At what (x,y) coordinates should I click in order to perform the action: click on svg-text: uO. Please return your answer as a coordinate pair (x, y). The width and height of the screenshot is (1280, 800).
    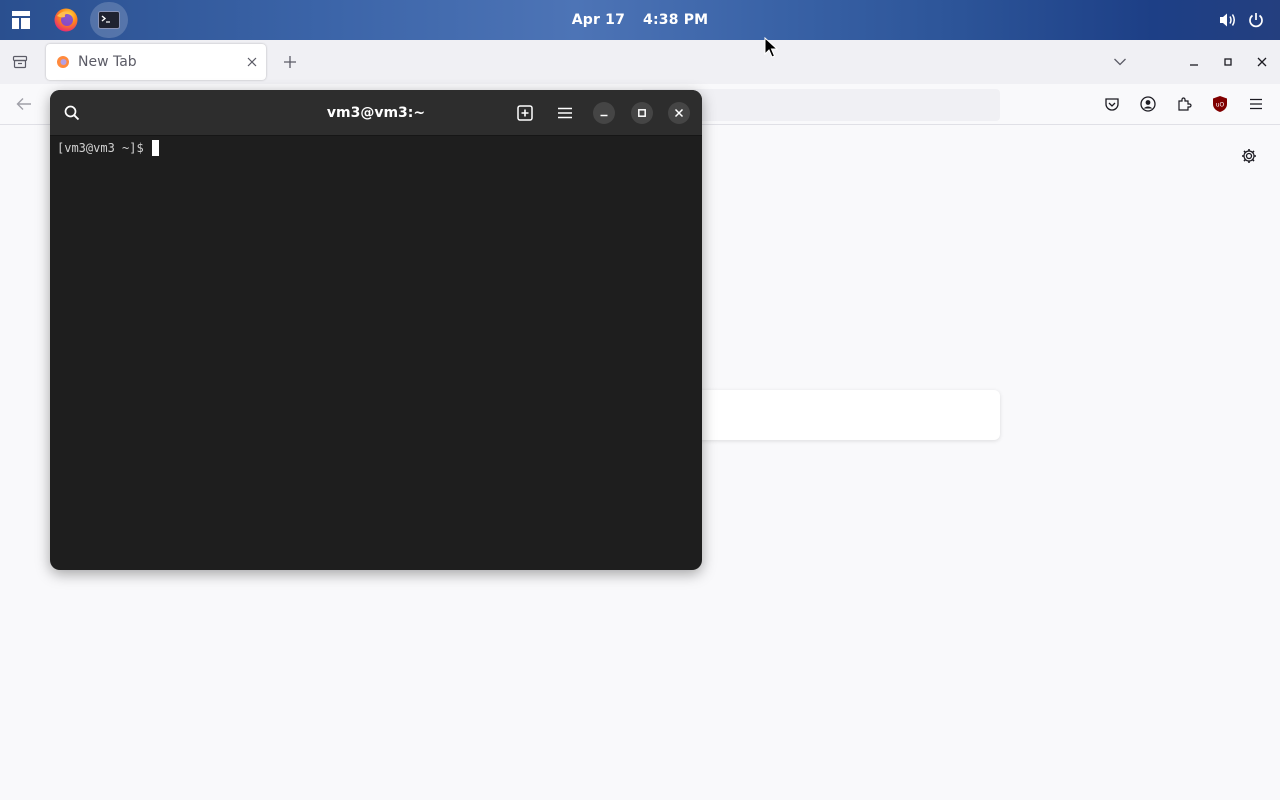
    Looking at the image, I should click on (1220, 105).